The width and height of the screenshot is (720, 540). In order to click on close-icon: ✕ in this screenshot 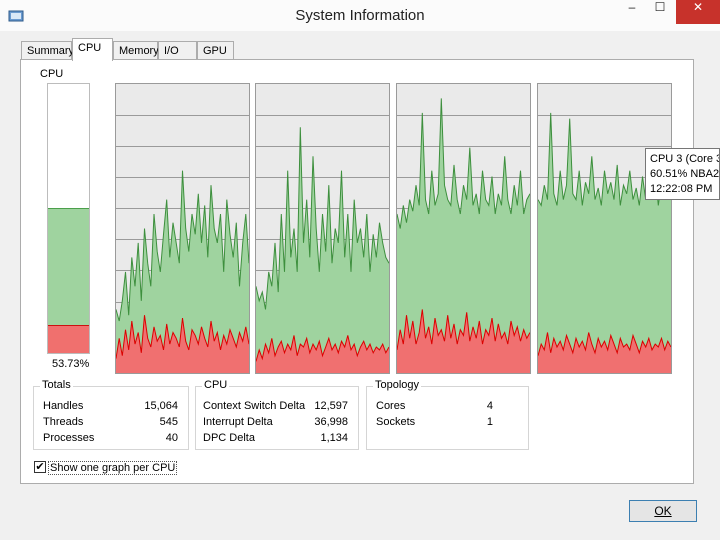, I will do `click(698, 7)`.